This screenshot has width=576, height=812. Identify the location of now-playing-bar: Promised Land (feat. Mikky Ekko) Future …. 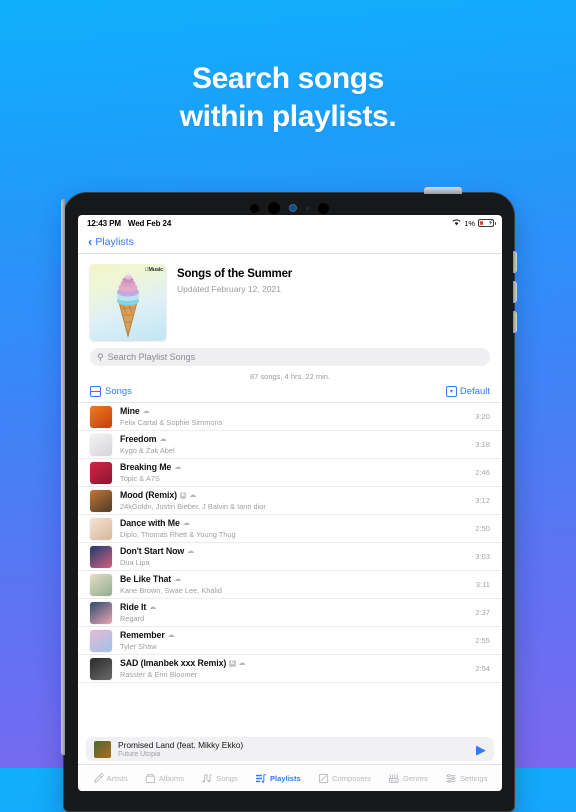
(290, 749).